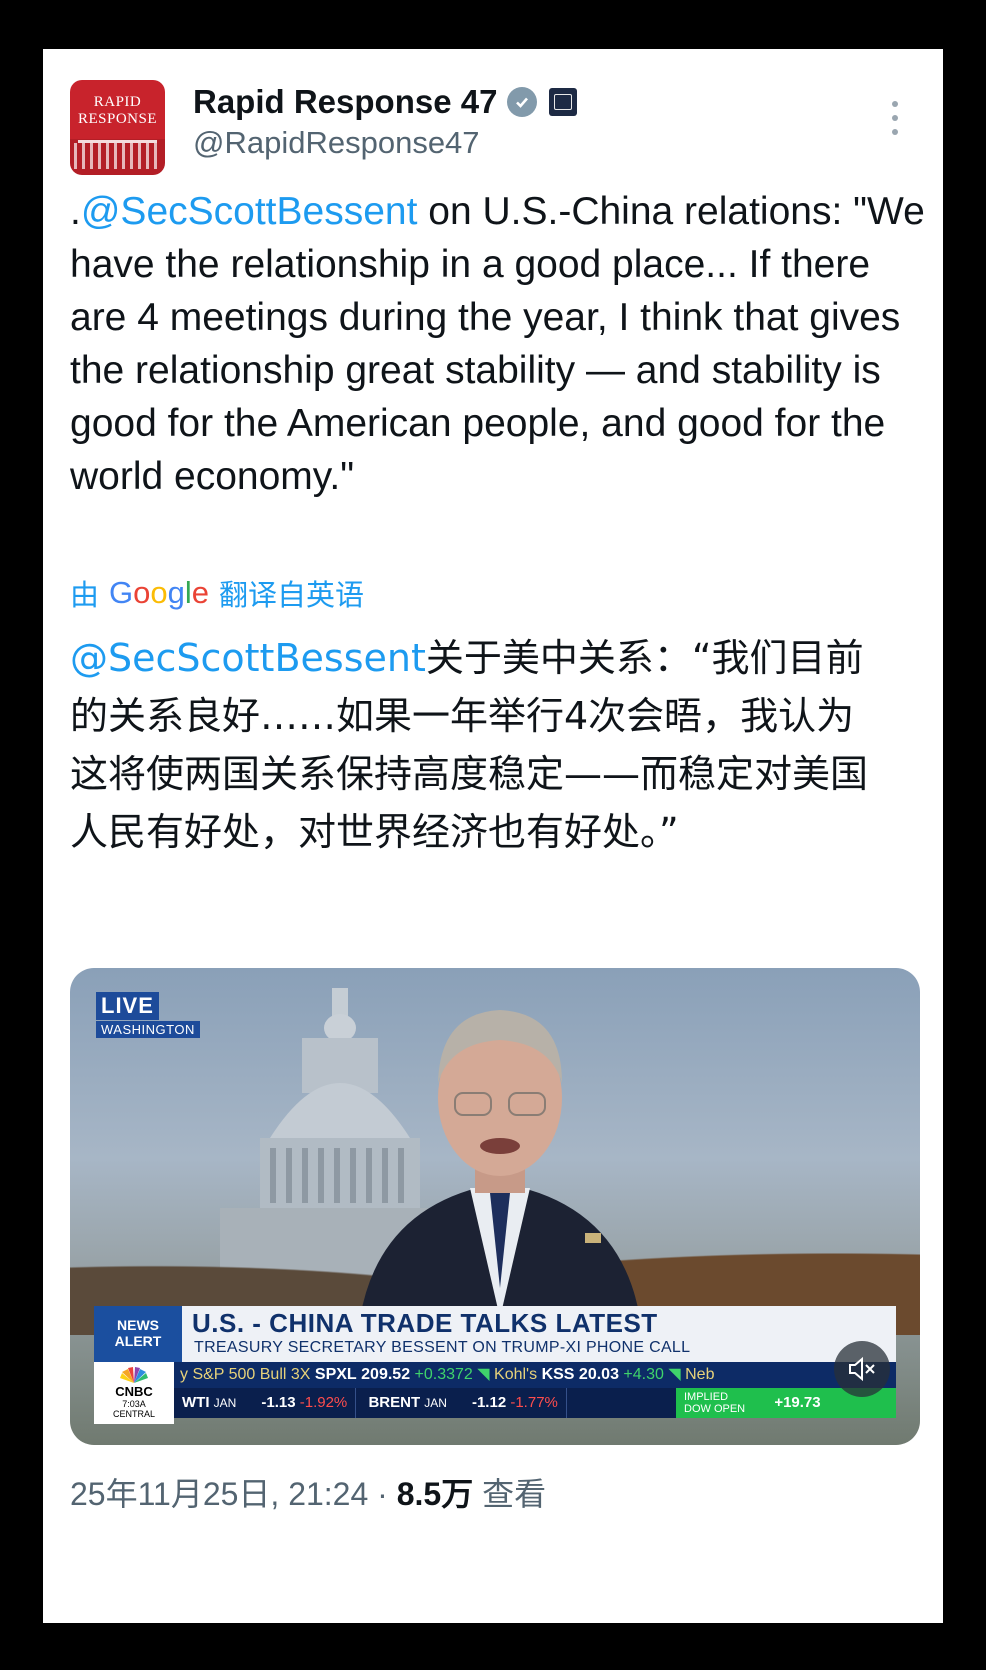  Describe the element at coordinates (134, 1404) in the screenshot. I see `network-time: 7:03A` at that location.